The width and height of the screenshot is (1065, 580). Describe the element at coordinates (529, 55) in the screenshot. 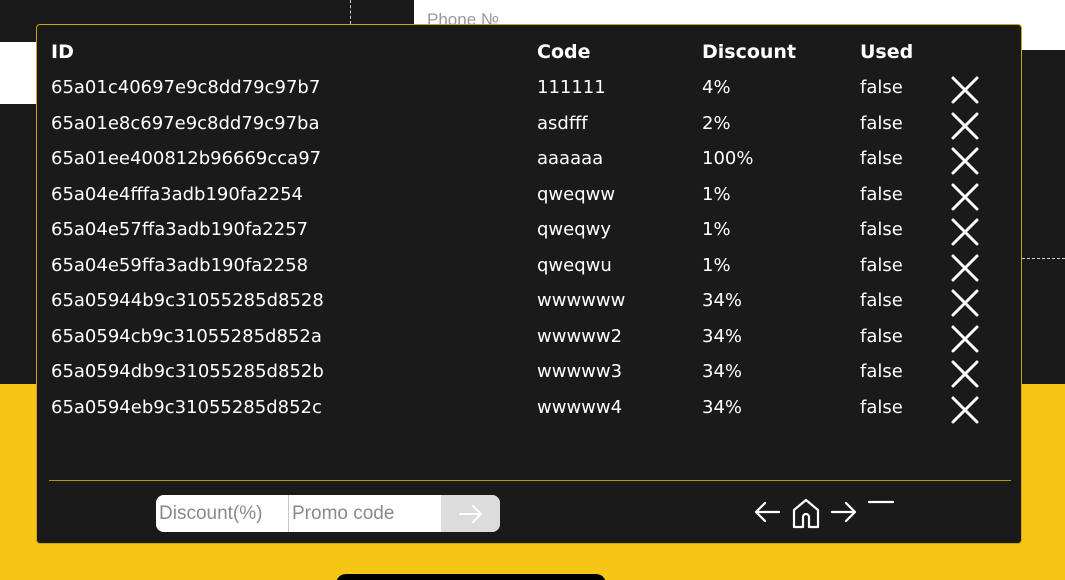

I see `table-header: ID Code Discount Used` at that location.